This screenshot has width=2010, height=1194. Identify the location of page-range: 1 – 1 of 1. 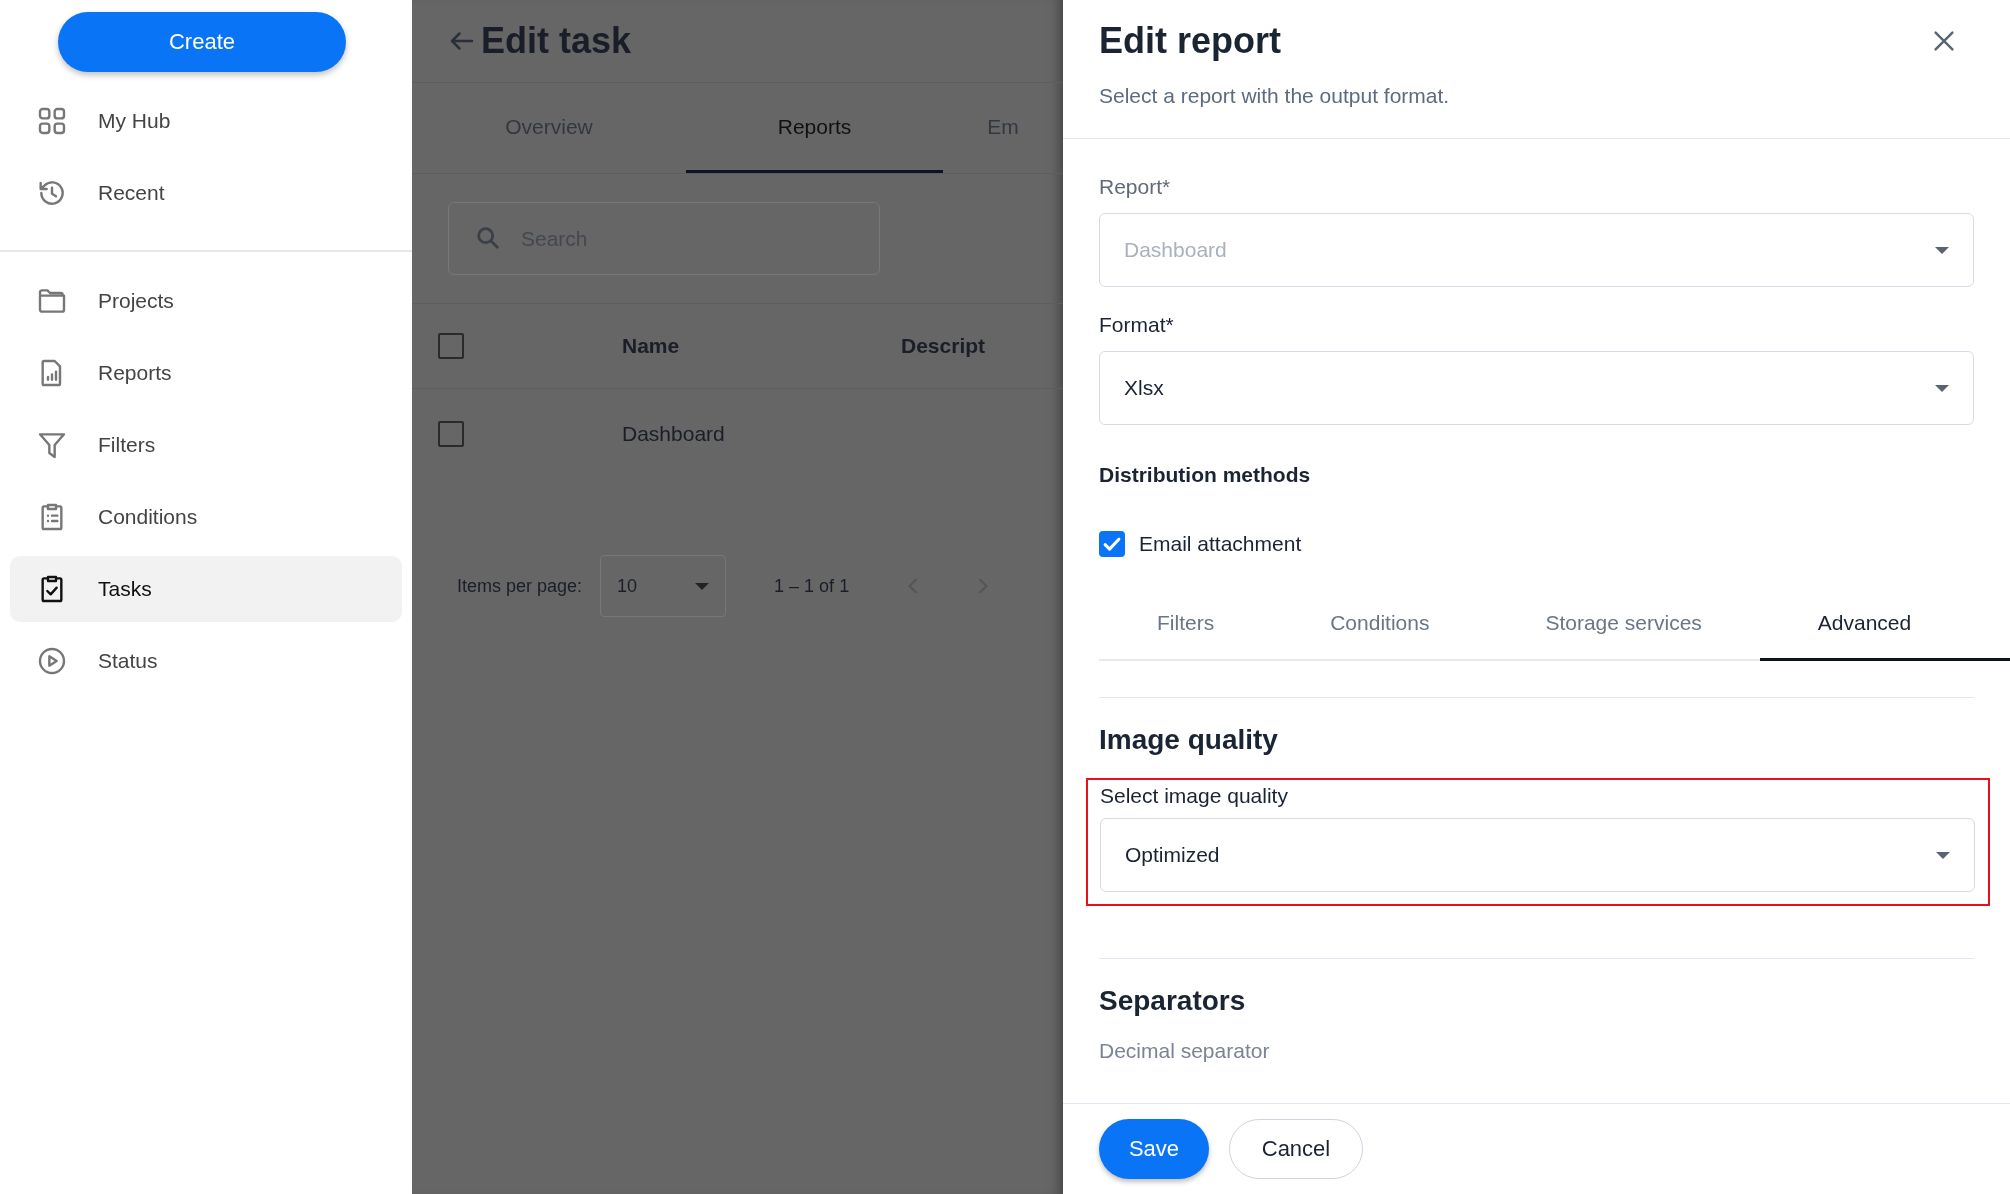
(812, 586).